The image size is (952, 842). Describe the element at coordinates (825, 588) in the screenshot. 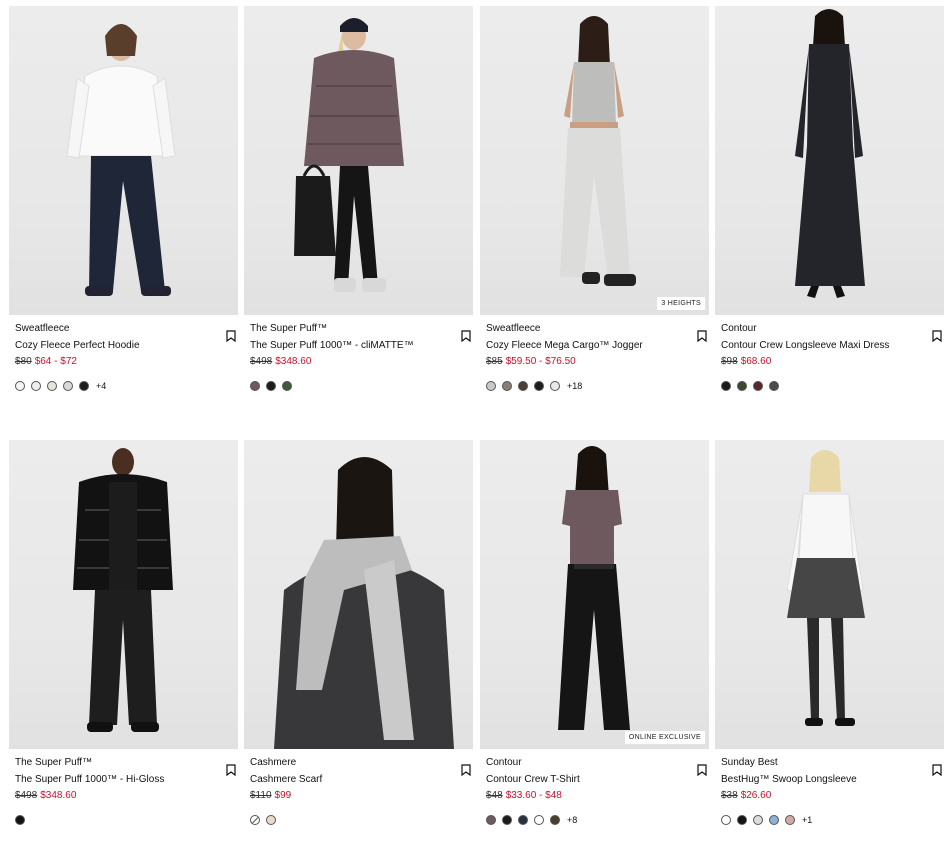

I see `model-photo-longsleeve` at that location.